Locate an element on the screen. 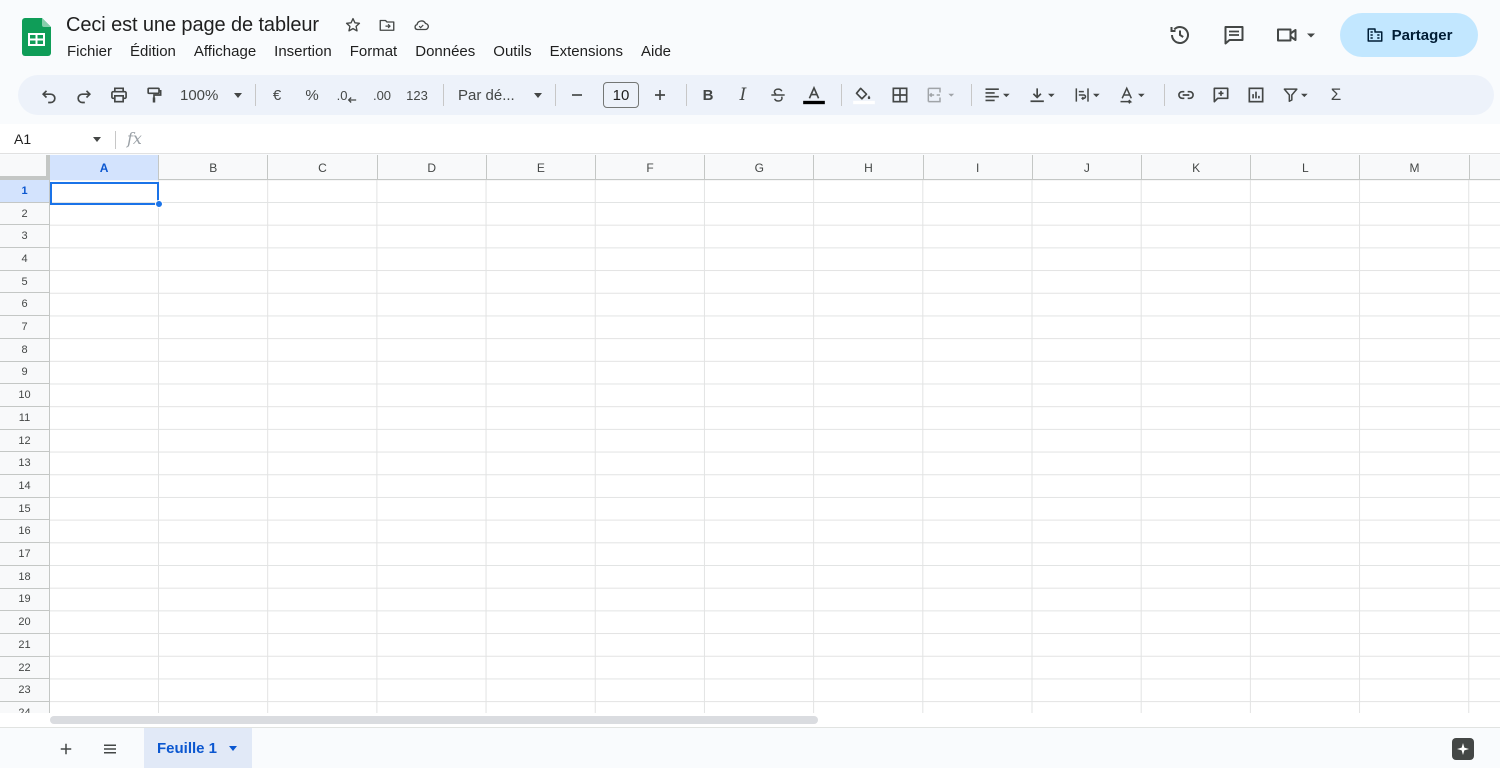 The image size is (1500, 768). sheet-tab: Feuille 1 is located at coordinates (198, 748).